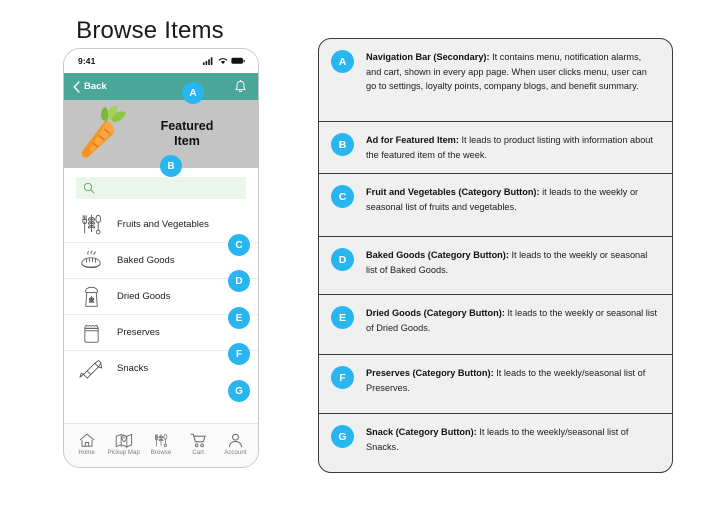 The height and width of the screenshot is (515, 721). What do you see at coordinates (342, 259) in the screenshot?
I see `legend-badge-d: D` at bounding box center [342, 259].